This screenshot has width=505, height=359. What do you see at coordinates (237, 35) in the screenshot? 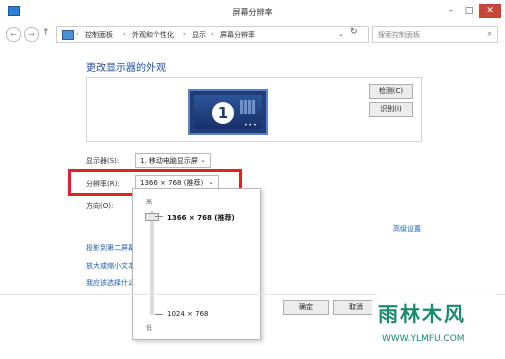
I see `breadcrumb-resolution: 屏幕分辨率` at bounding box center [237, 35].